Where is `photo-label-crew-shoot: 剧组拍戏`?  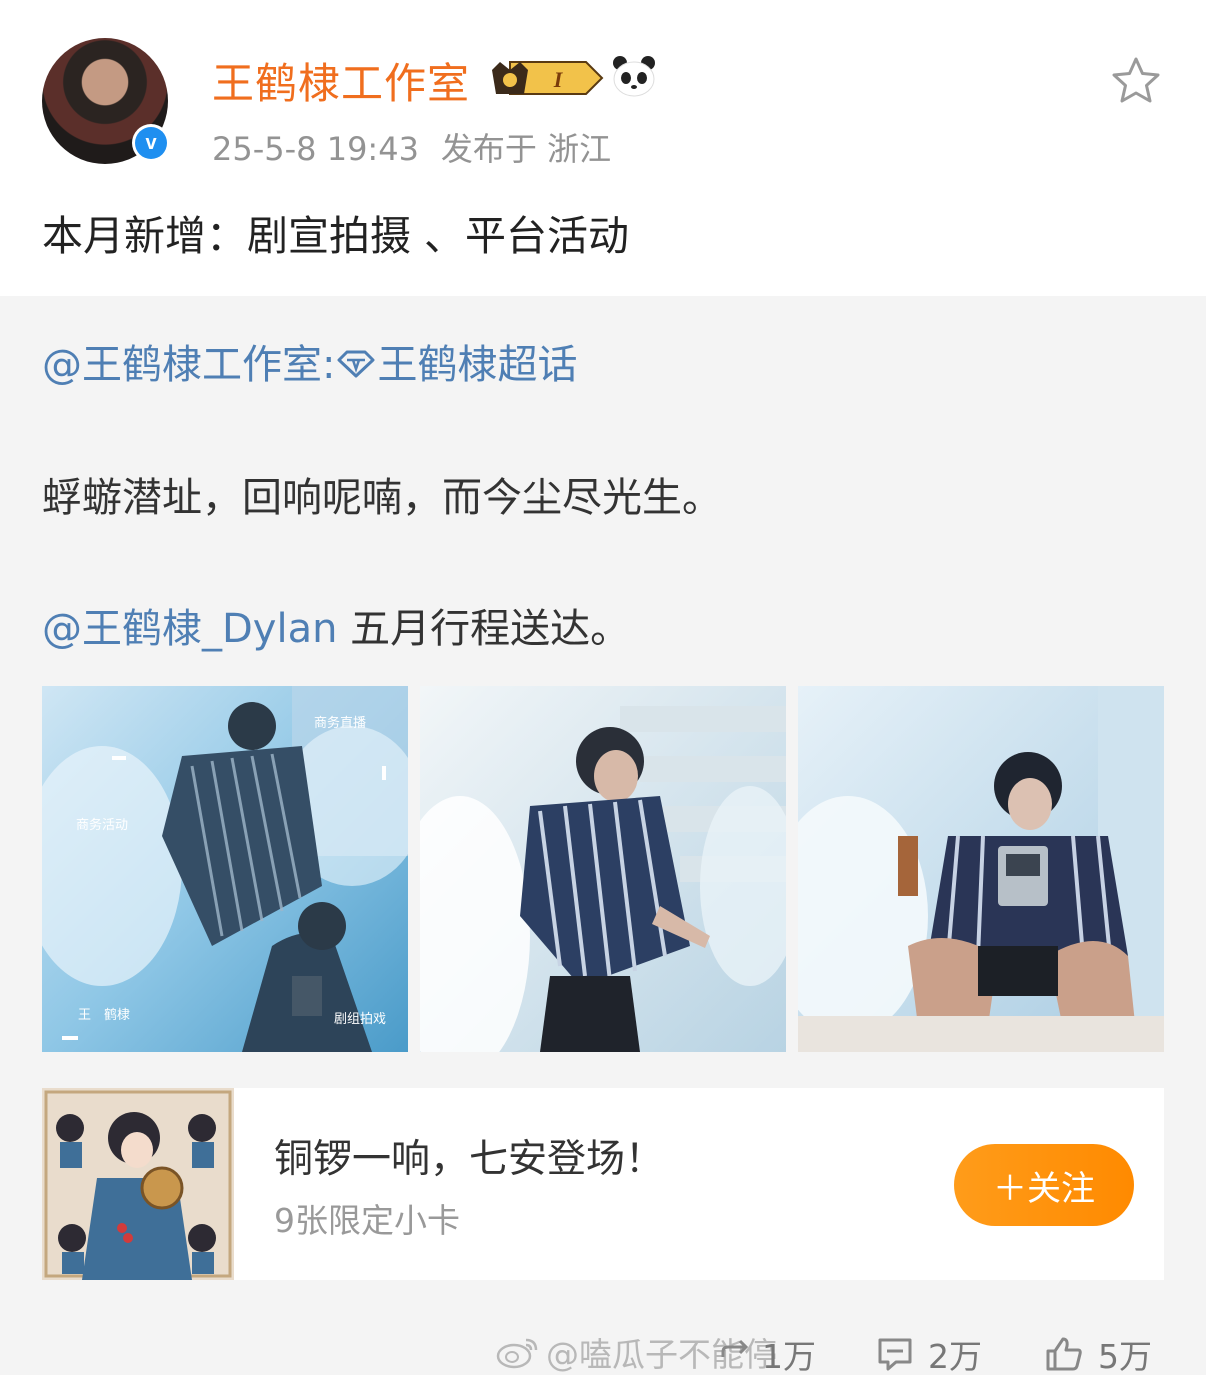 photo-label-crew-shoot: 剧组拍戏 is located at coordinates (360, 1019).